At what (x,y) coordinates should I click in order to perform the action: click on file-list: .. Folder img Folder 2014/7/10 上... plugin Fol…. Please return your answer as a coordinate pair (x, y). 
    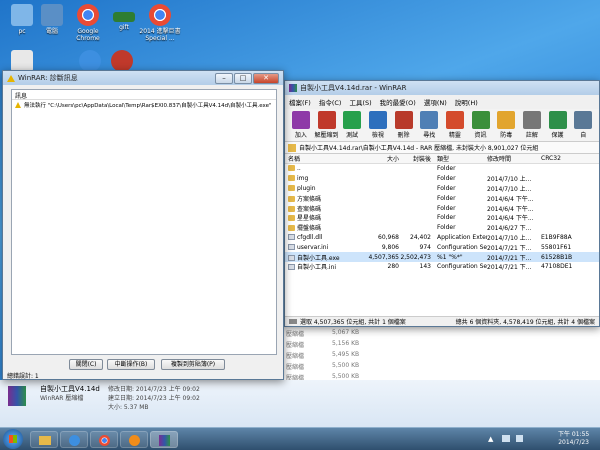
    Looking at the image, I should click on (442, 218).